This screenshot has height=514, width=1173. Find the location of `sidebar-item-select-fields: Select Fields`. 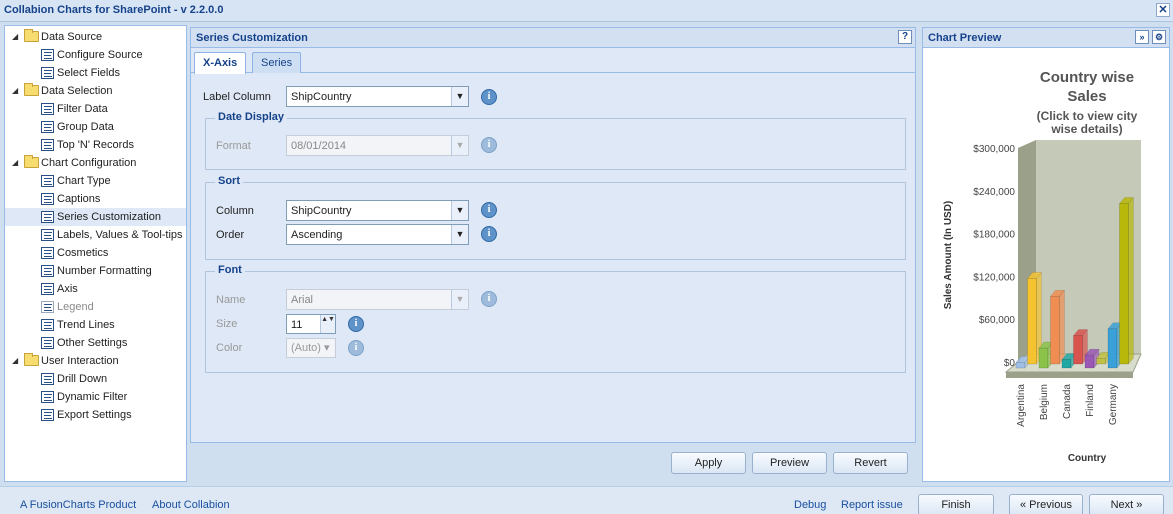

sidebar-item-select-fields: Select Fields is located at coordinates (95, 73).